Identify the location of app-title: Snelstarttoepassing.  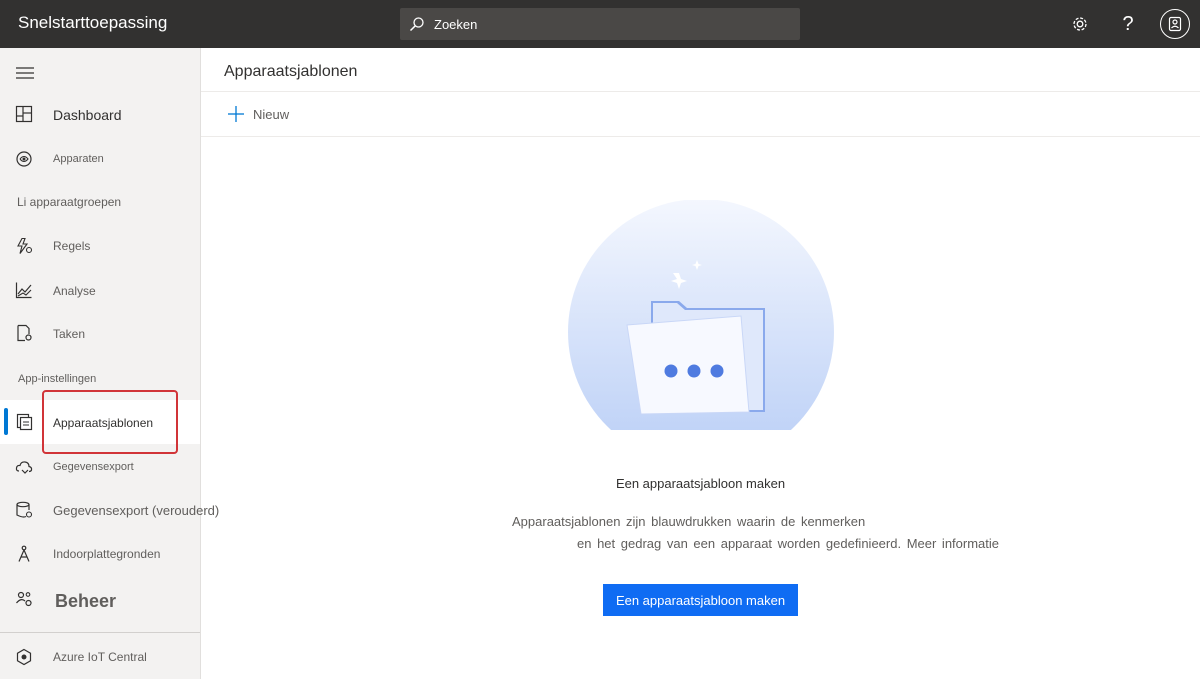
(92, 23).